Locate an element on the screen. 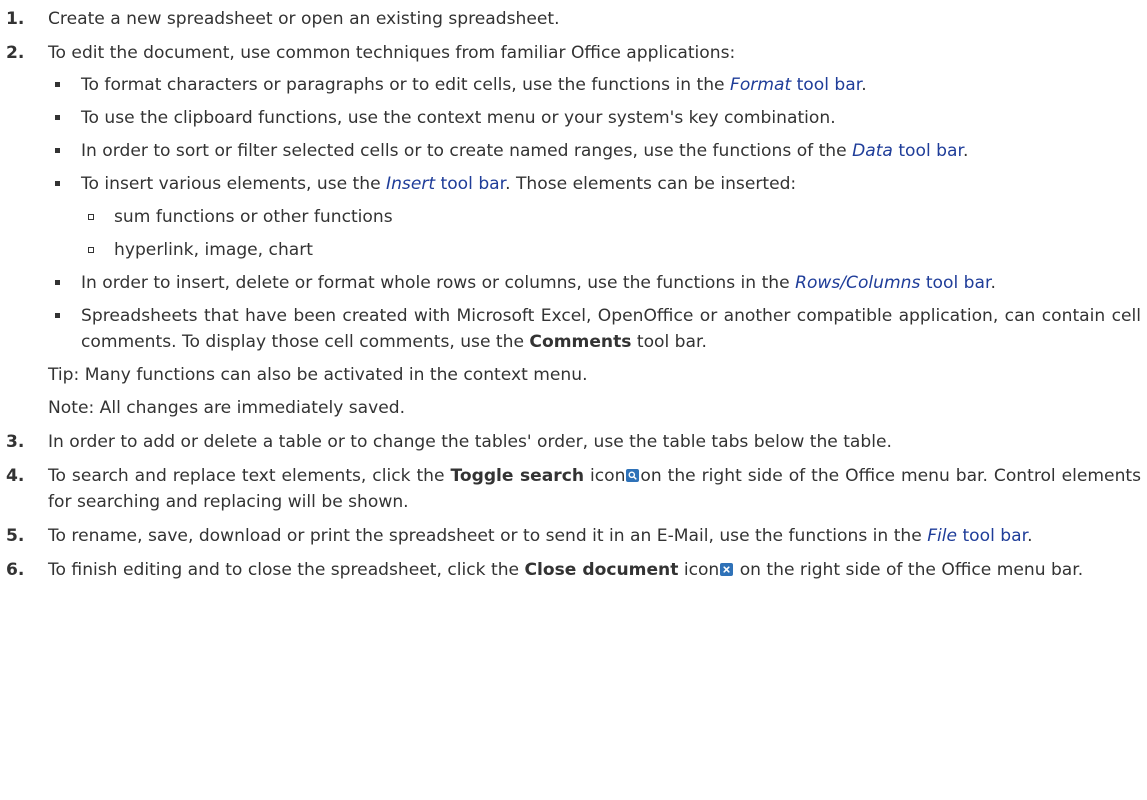 Image resolution: width=1147 pixels, height=800 pixels. link-emphasis: Format is located at coordinates (761, 85).